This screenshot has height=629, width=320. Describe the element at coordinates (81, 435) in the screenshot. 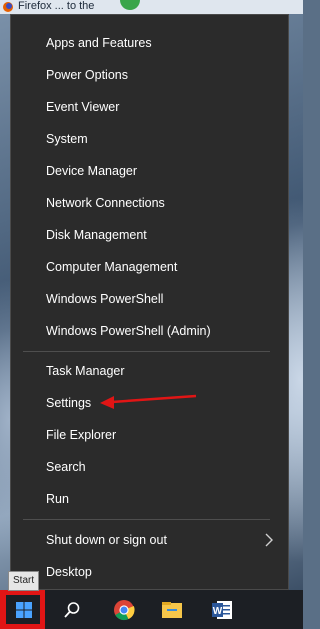

I see `menu-item-file-explorer: File Explorer` at that location.